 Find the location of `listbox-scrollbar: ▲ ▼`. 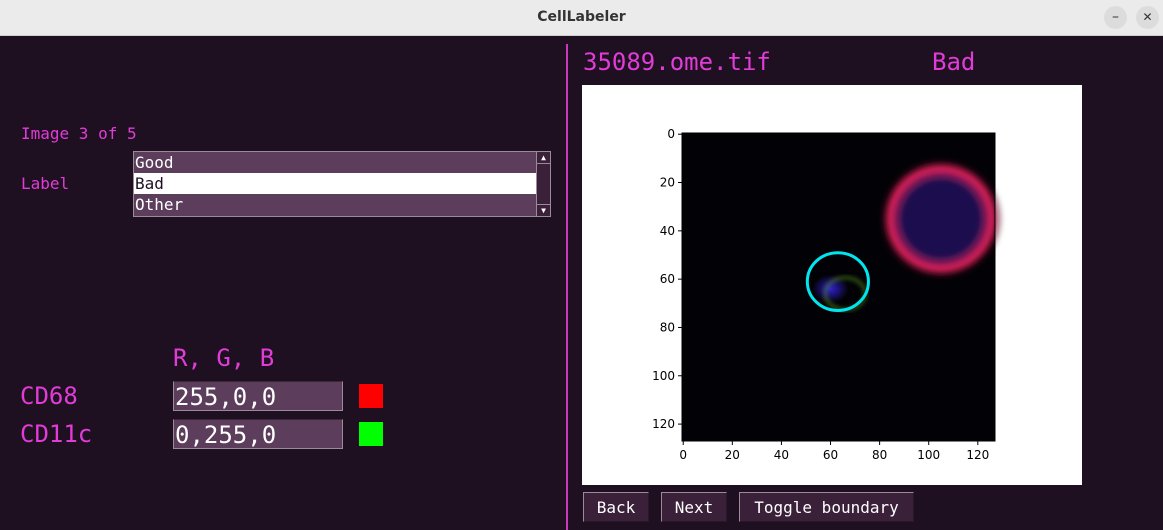

listbox-scrollbar: ▲ ▼ is located at coordinates (543, 184).